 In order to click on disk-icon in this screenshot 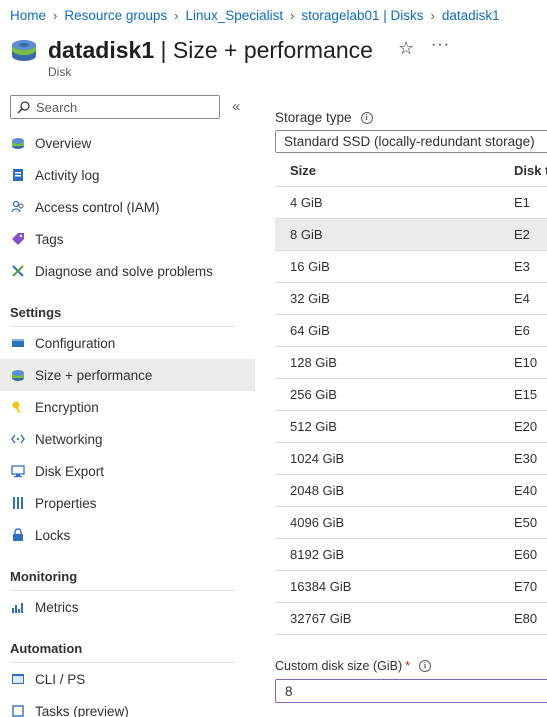, I will do `click(24, 50)`.